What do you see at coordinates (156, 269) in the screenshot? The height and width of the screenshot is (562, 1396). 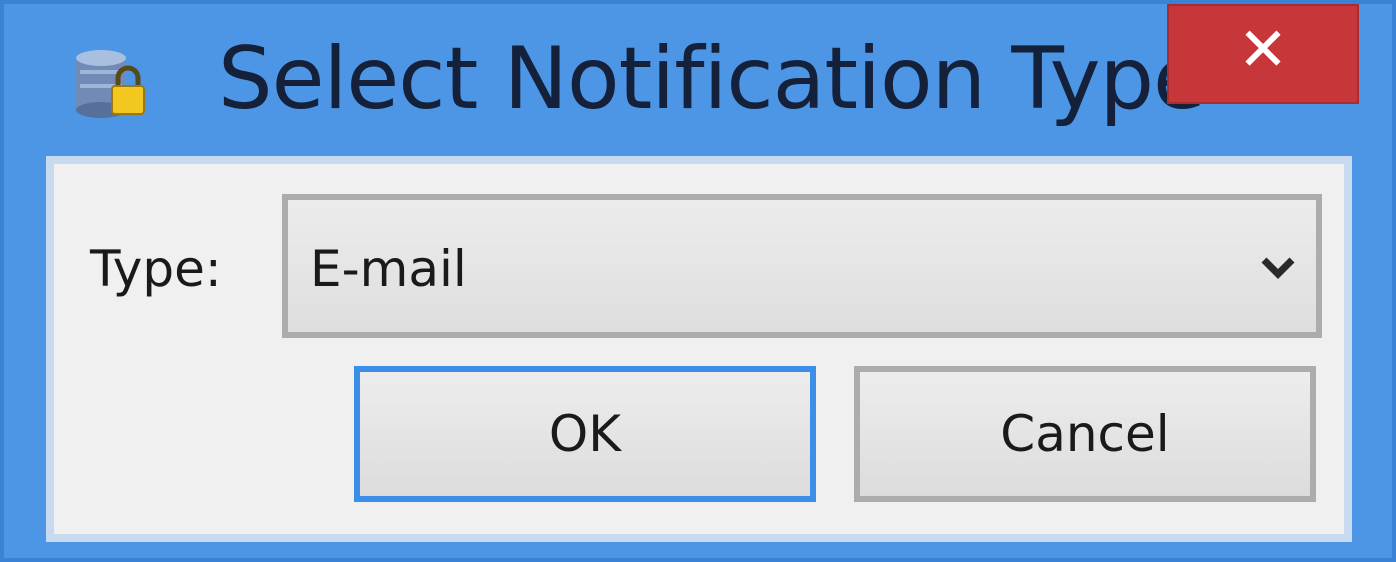 I see `type-label: Type:` at bounding box center [156, 269].